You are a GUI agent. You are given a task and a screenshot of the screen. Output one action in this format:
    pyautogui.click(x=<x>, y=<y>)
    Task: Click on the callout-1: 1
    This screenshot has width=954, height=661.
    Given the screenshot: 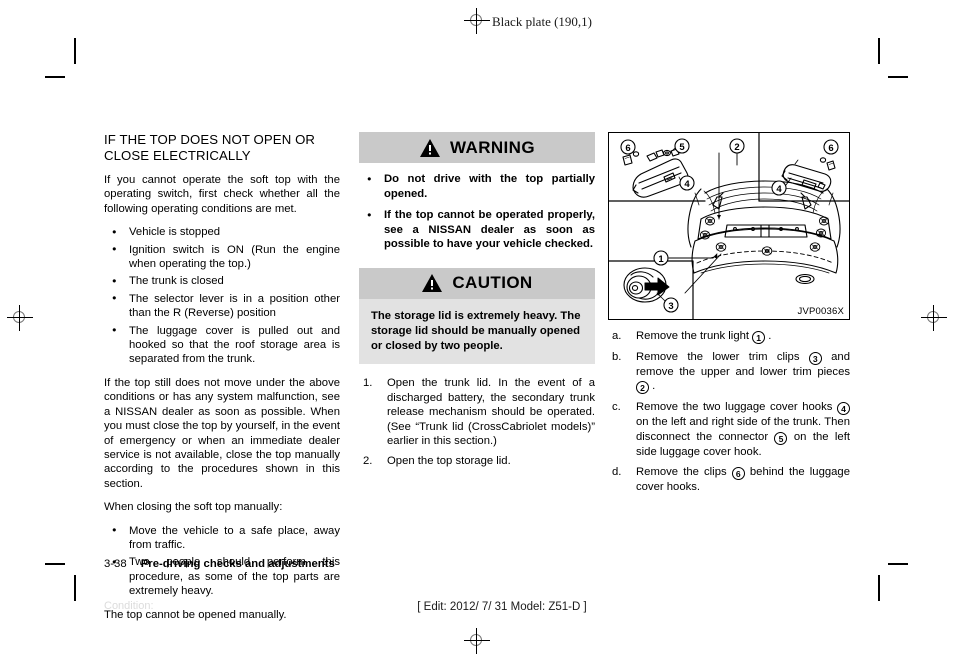 What is the action you would take?
    pyautogui.click(x=661, y=258)
    